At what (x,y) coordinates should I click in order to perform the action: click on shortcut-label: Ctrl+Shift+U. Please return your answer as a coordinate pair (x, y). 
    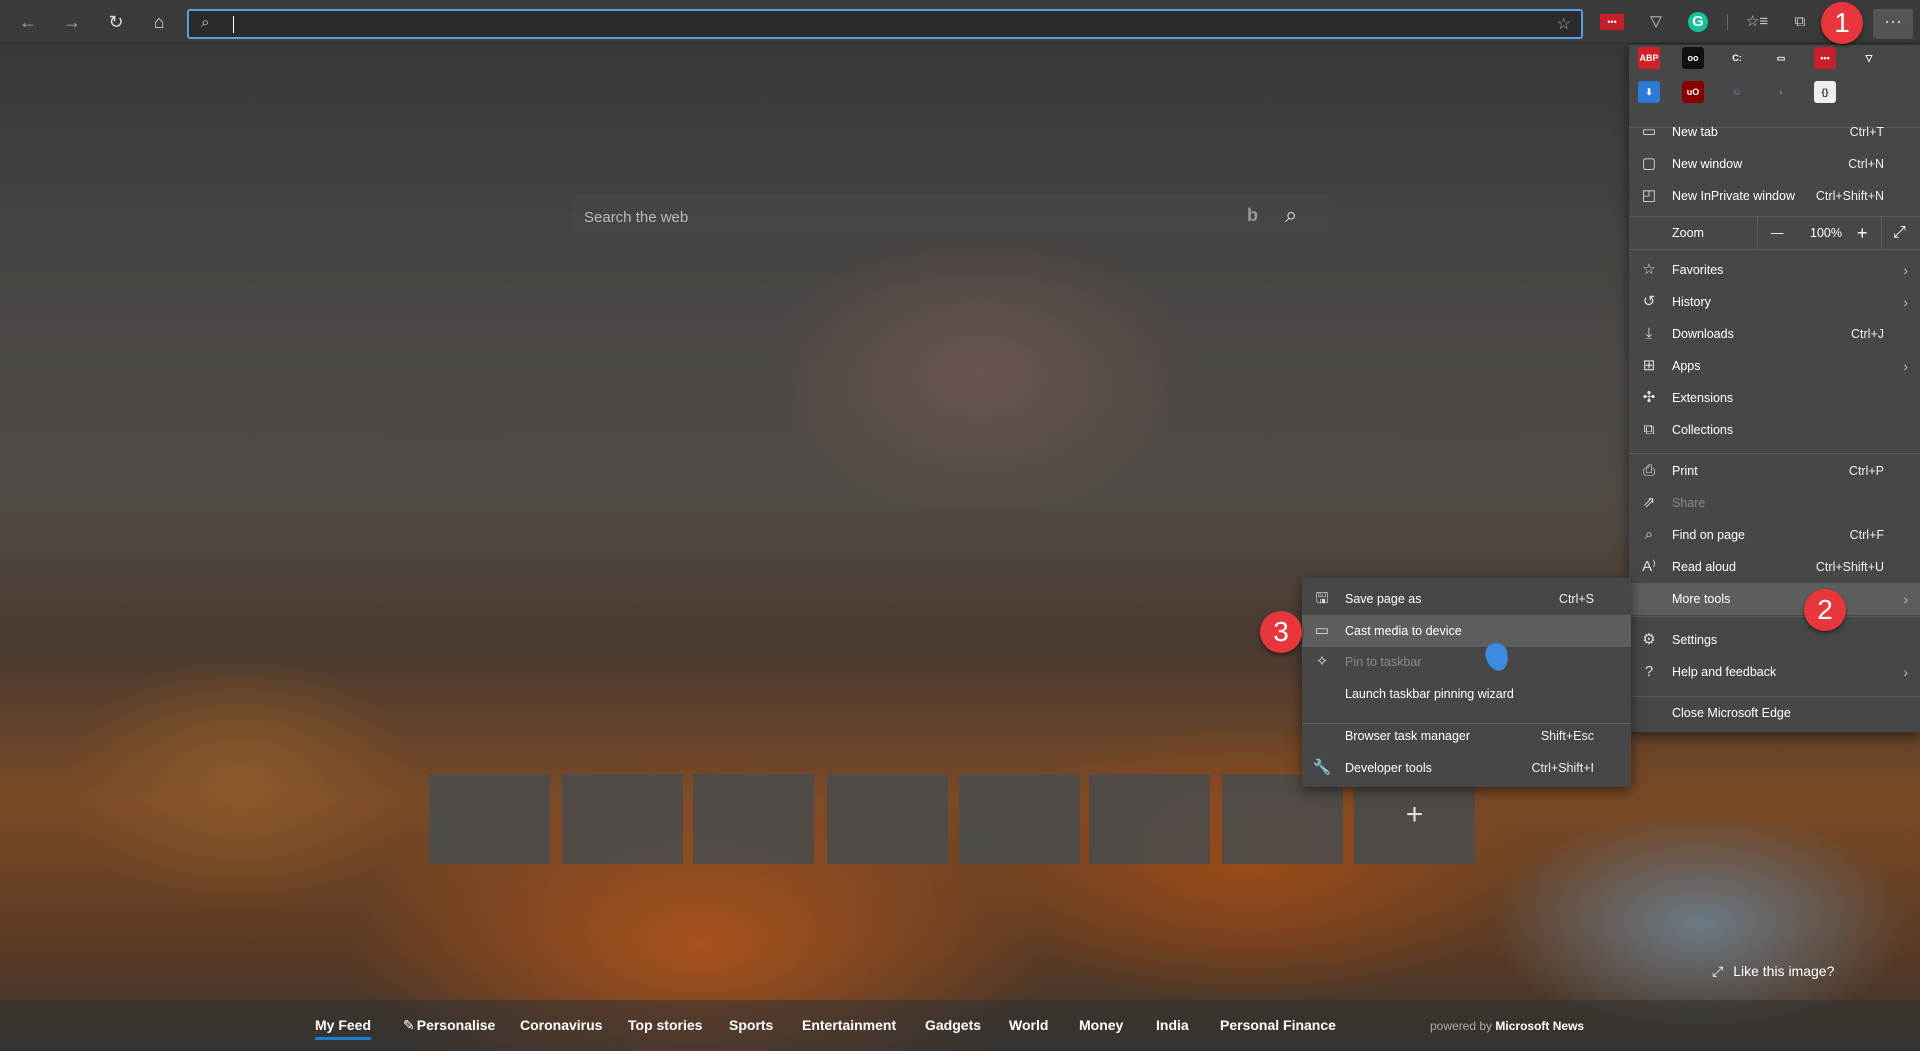
    Looking at the image, I should click on (1849, 567).